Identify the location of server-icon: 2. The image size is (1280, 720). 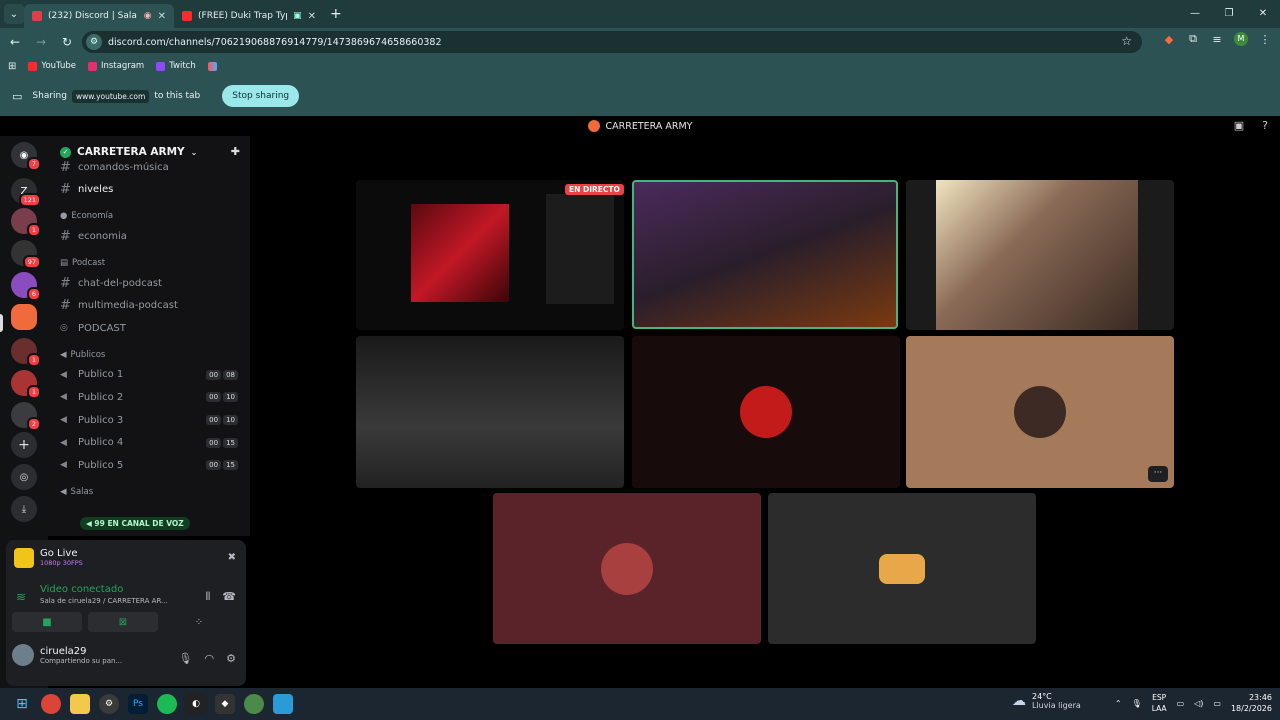
(26, 416).